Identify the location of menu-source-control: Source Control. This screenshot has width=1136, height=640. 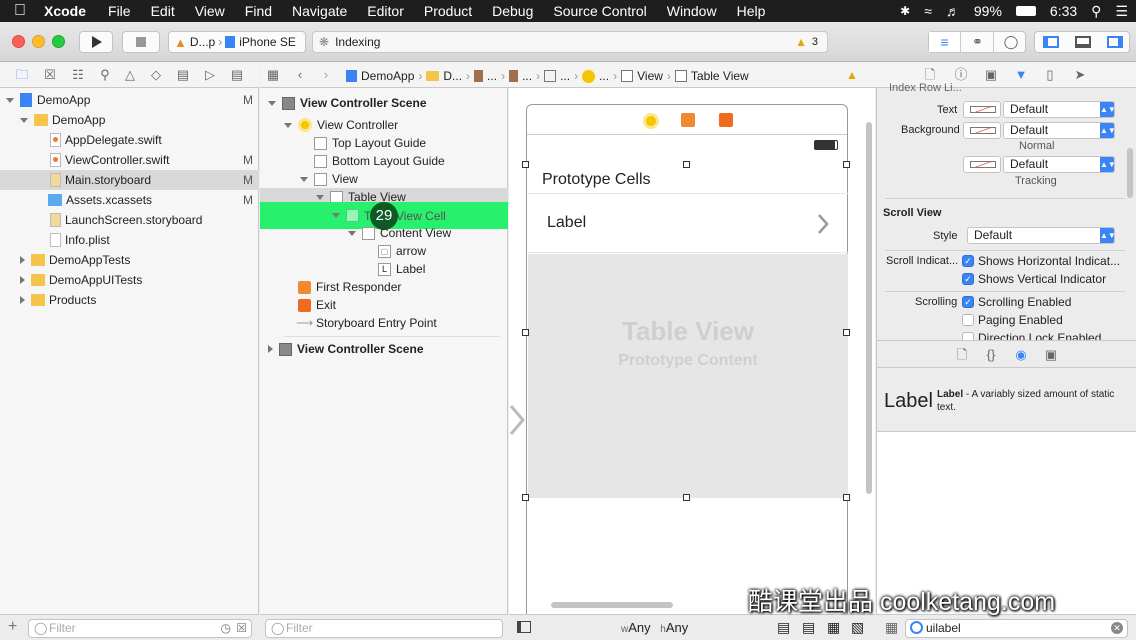
(599, 11).